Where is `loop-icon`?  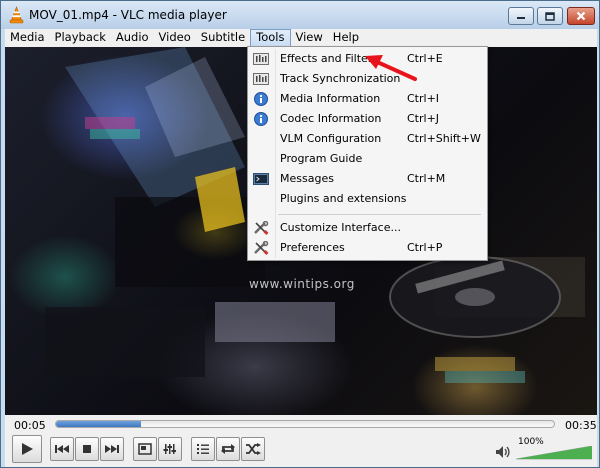
loop-icon is located at coordinates (228, 449).